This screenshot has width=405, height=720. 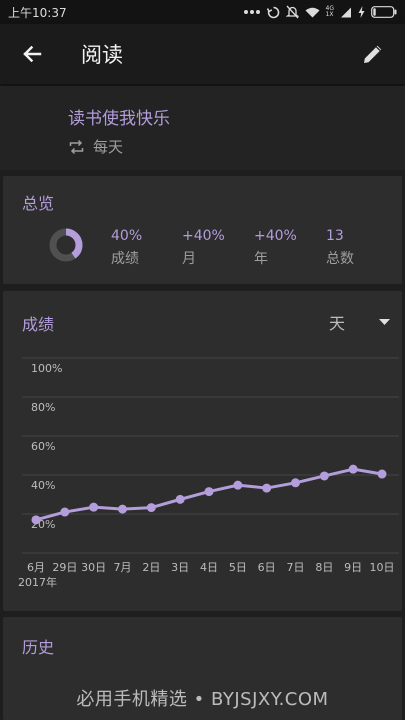 What do you see at coordinates (38, 324) in the screenshot?
I see `score-title: 成绩` at bounding box center [38, 324].